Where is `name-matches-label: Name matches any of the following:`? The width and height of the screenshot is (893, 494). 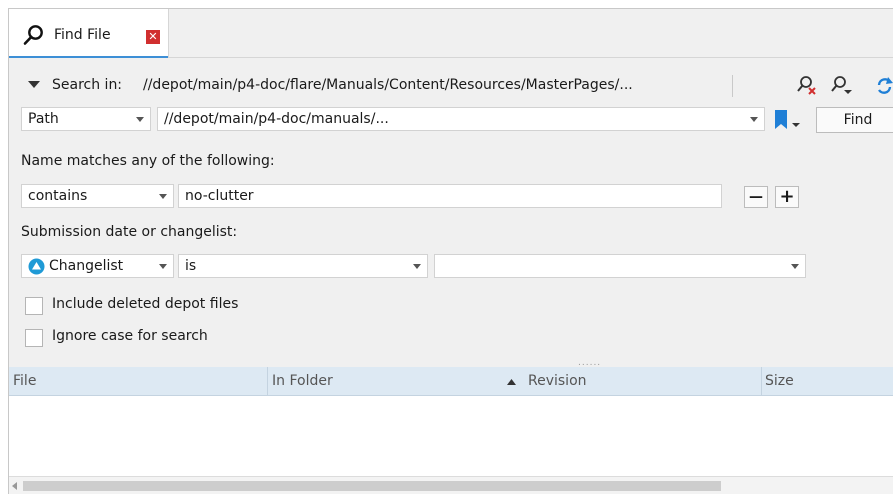 name-matches-label: Name matches any of the following: is located at coordinates (148, 161).